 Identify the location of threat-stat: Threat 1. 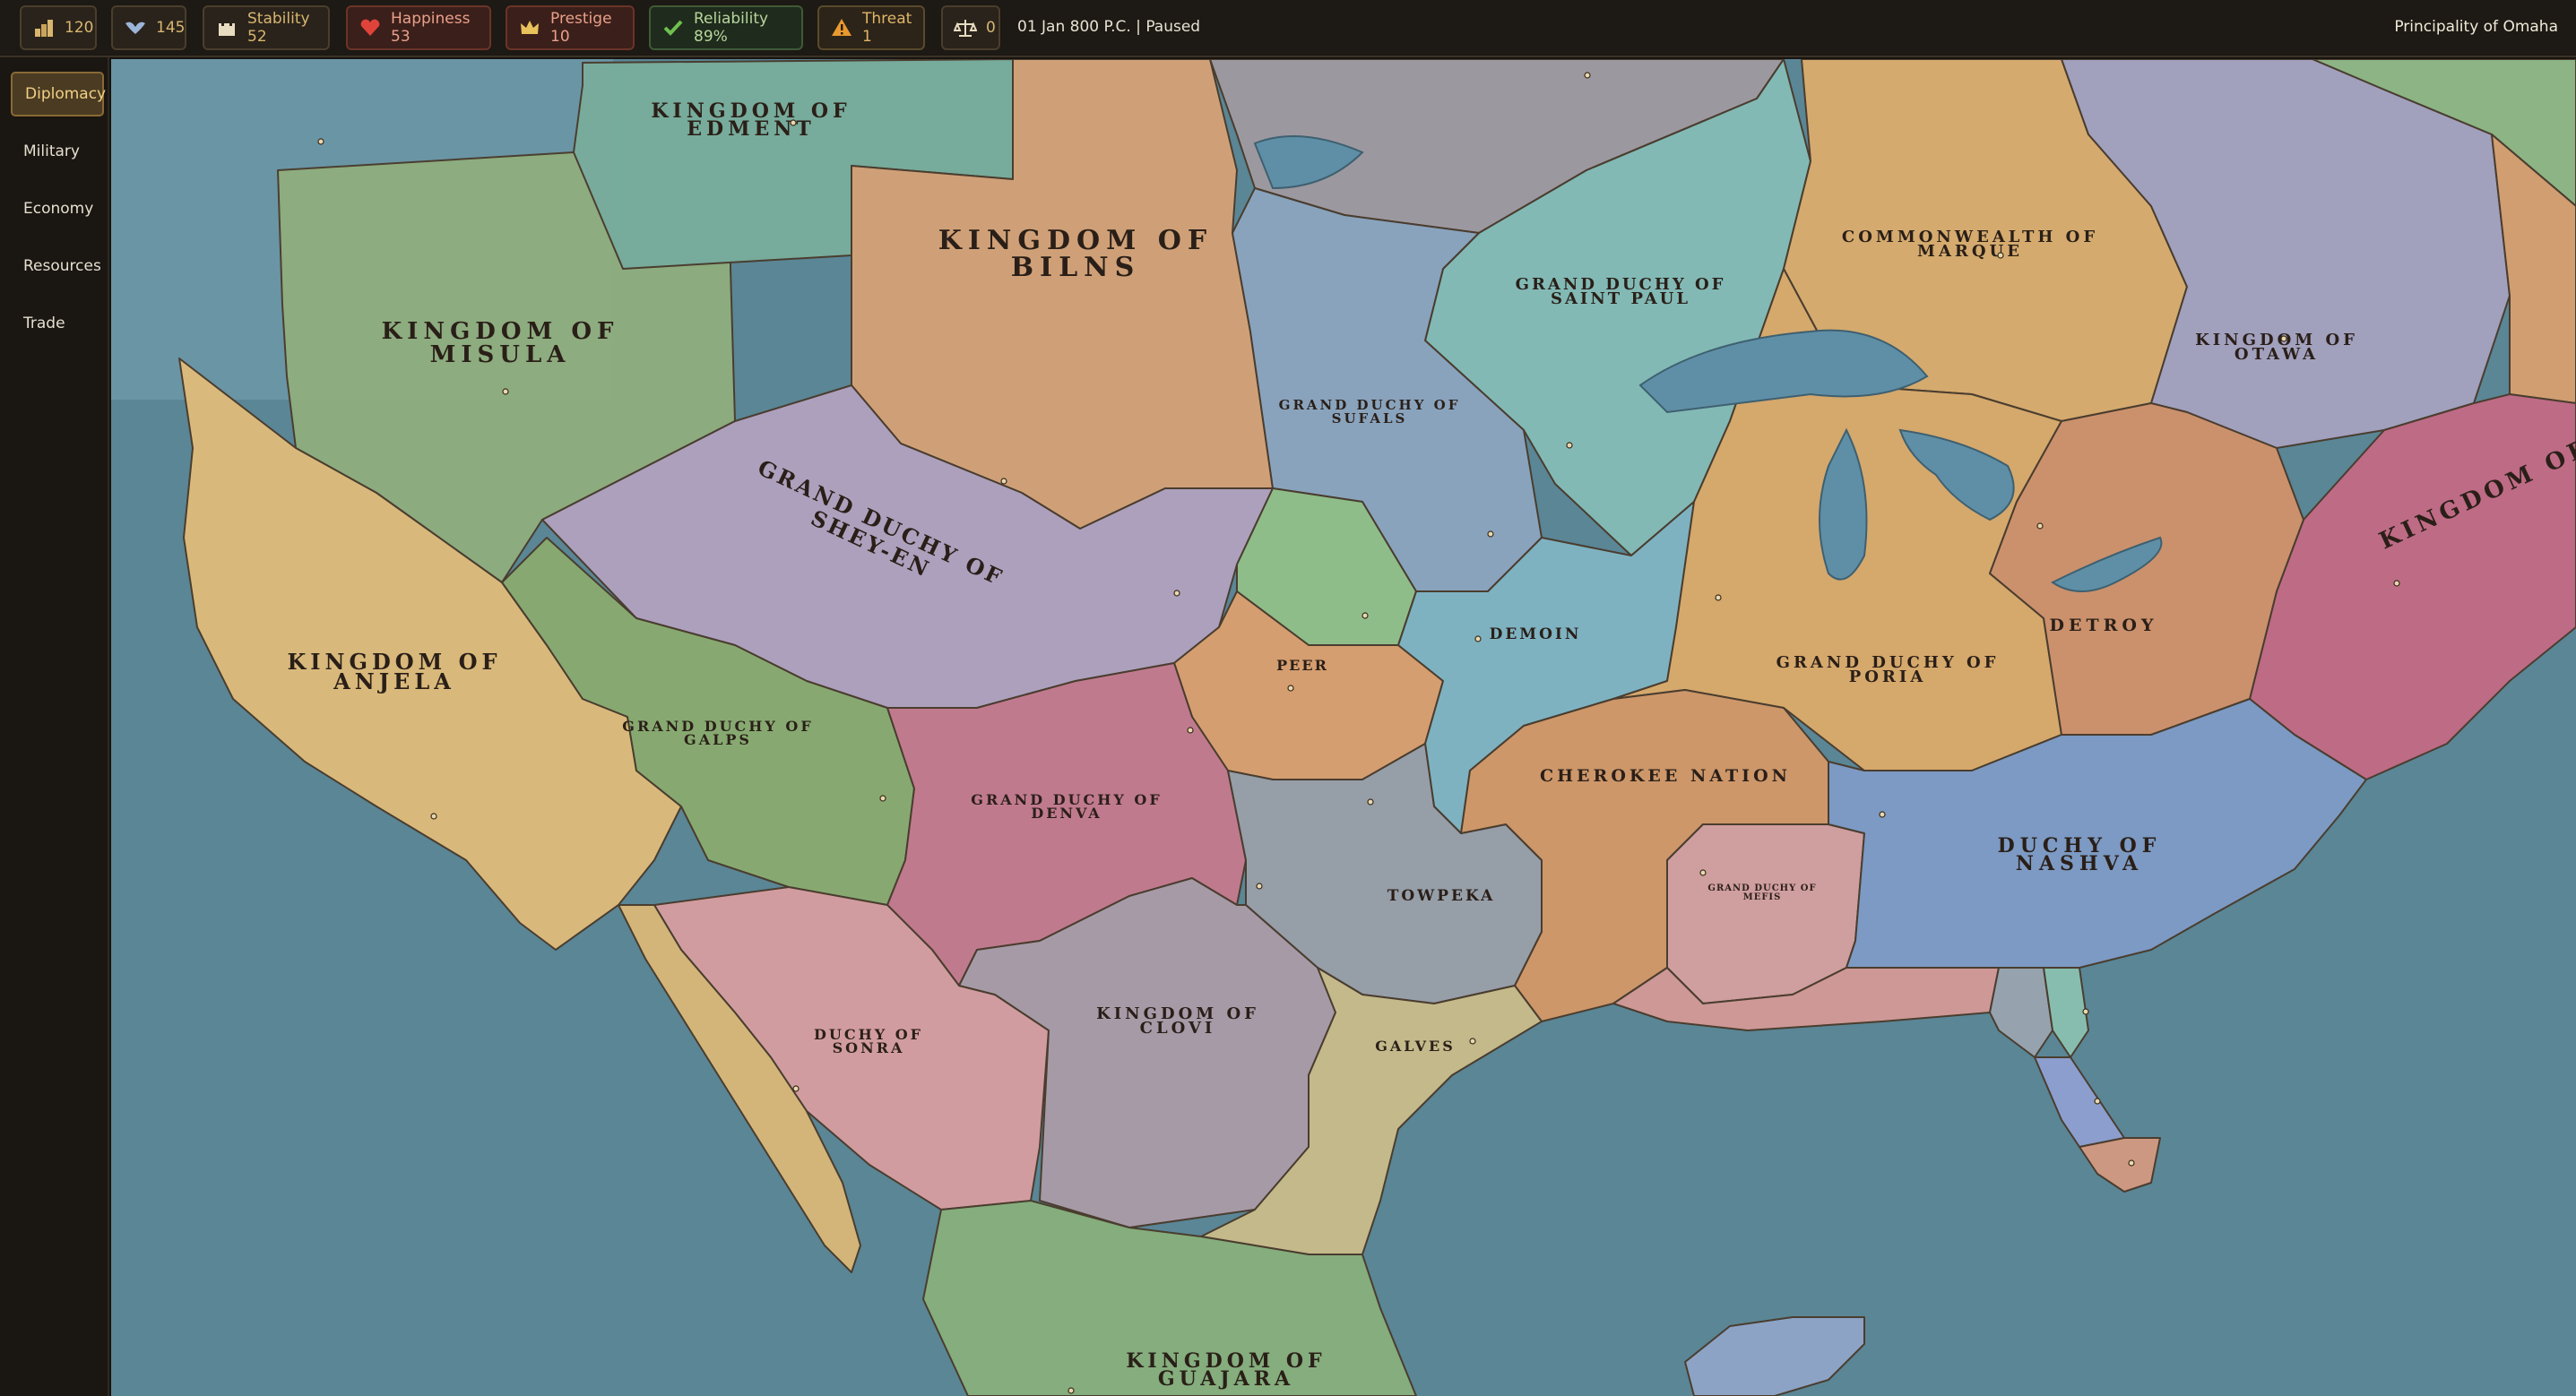
(871, 28).